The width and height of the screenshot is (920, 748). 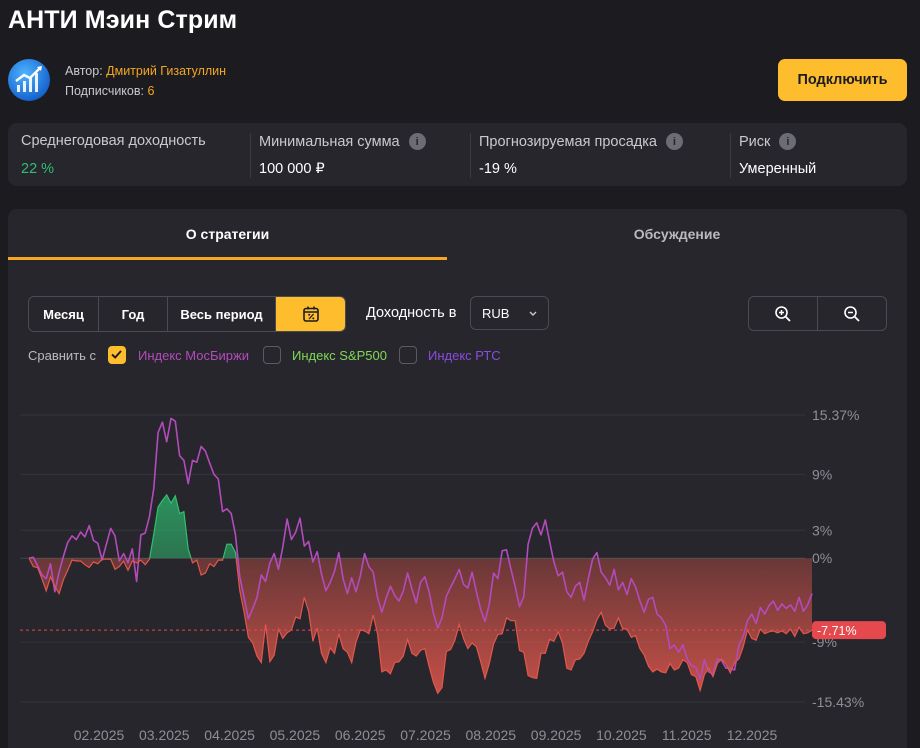 What do you see at coordinates (129, 154) in the screenshot?
I see `stat-avg-yield: Среднегодовая доходность 22 %` at bounding box center [129, 154].